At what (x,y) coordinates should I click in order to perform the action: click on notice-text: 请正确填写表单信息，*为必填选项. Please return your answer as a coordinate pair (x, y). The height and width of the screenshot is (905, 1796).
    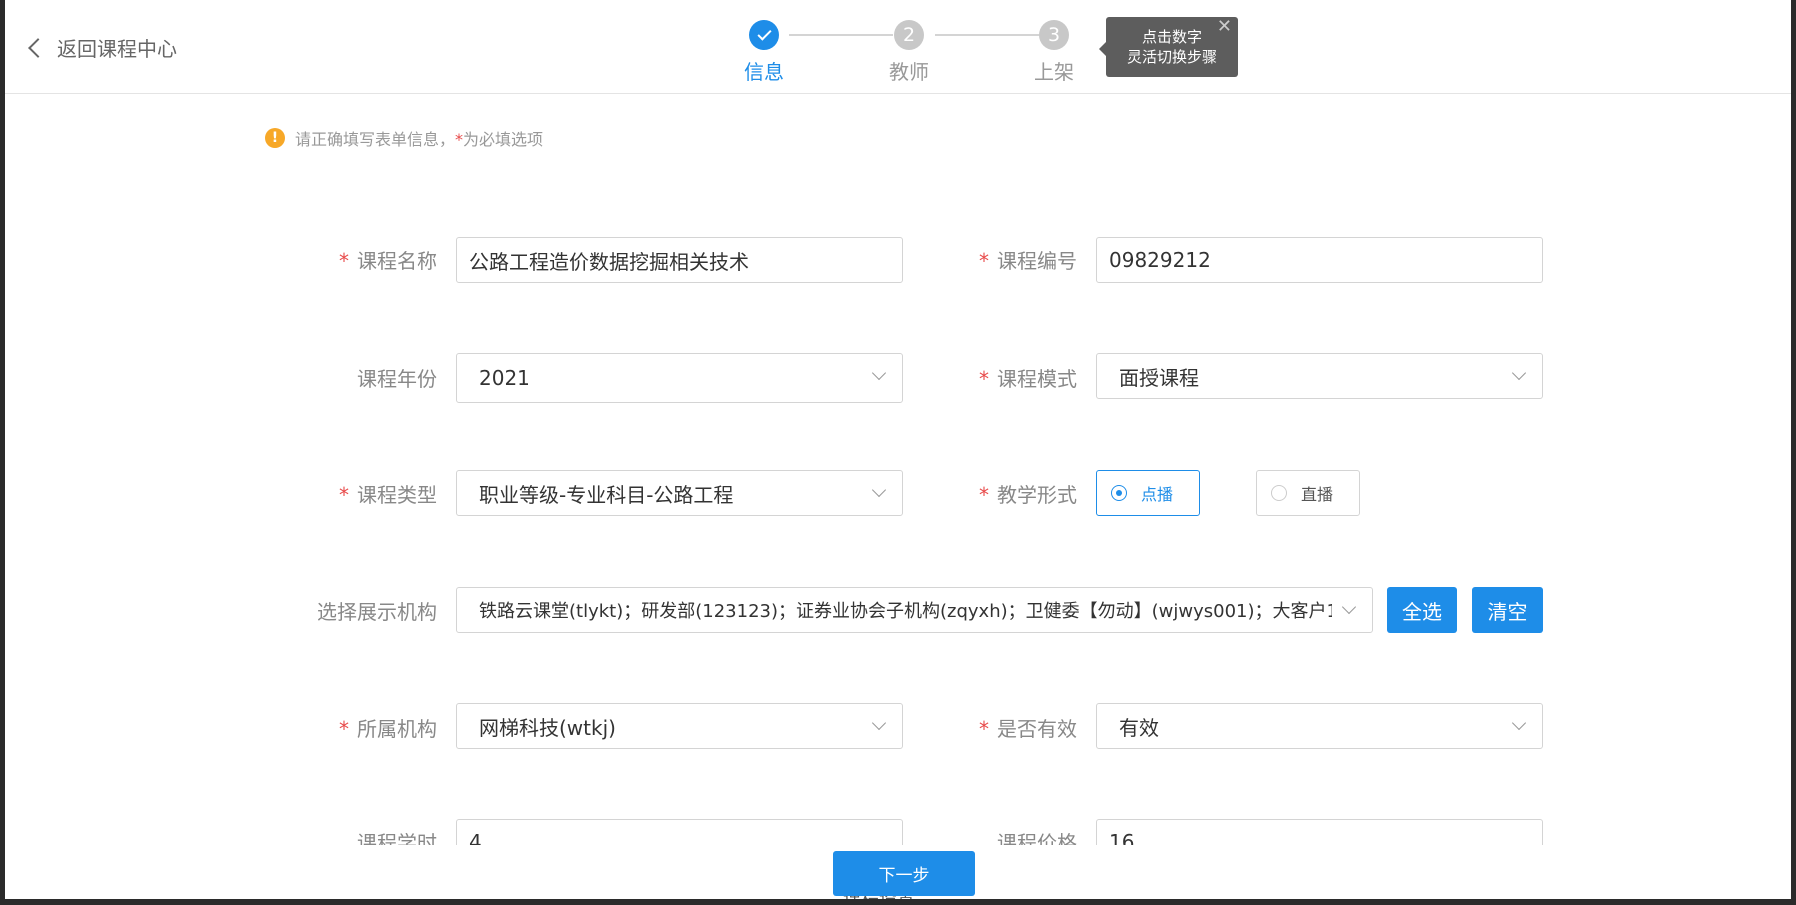
    Looking at the image, I should click on (419, 139).